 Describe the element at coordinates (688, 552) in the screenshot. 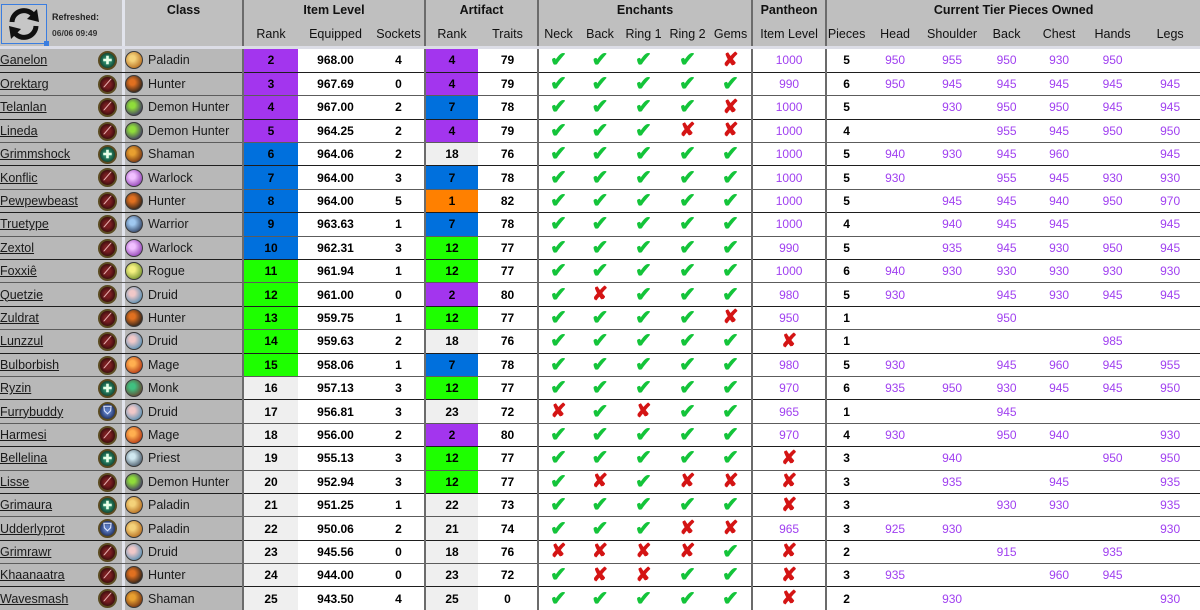

I see `enchant-ring2-cell: ✘` at that location.